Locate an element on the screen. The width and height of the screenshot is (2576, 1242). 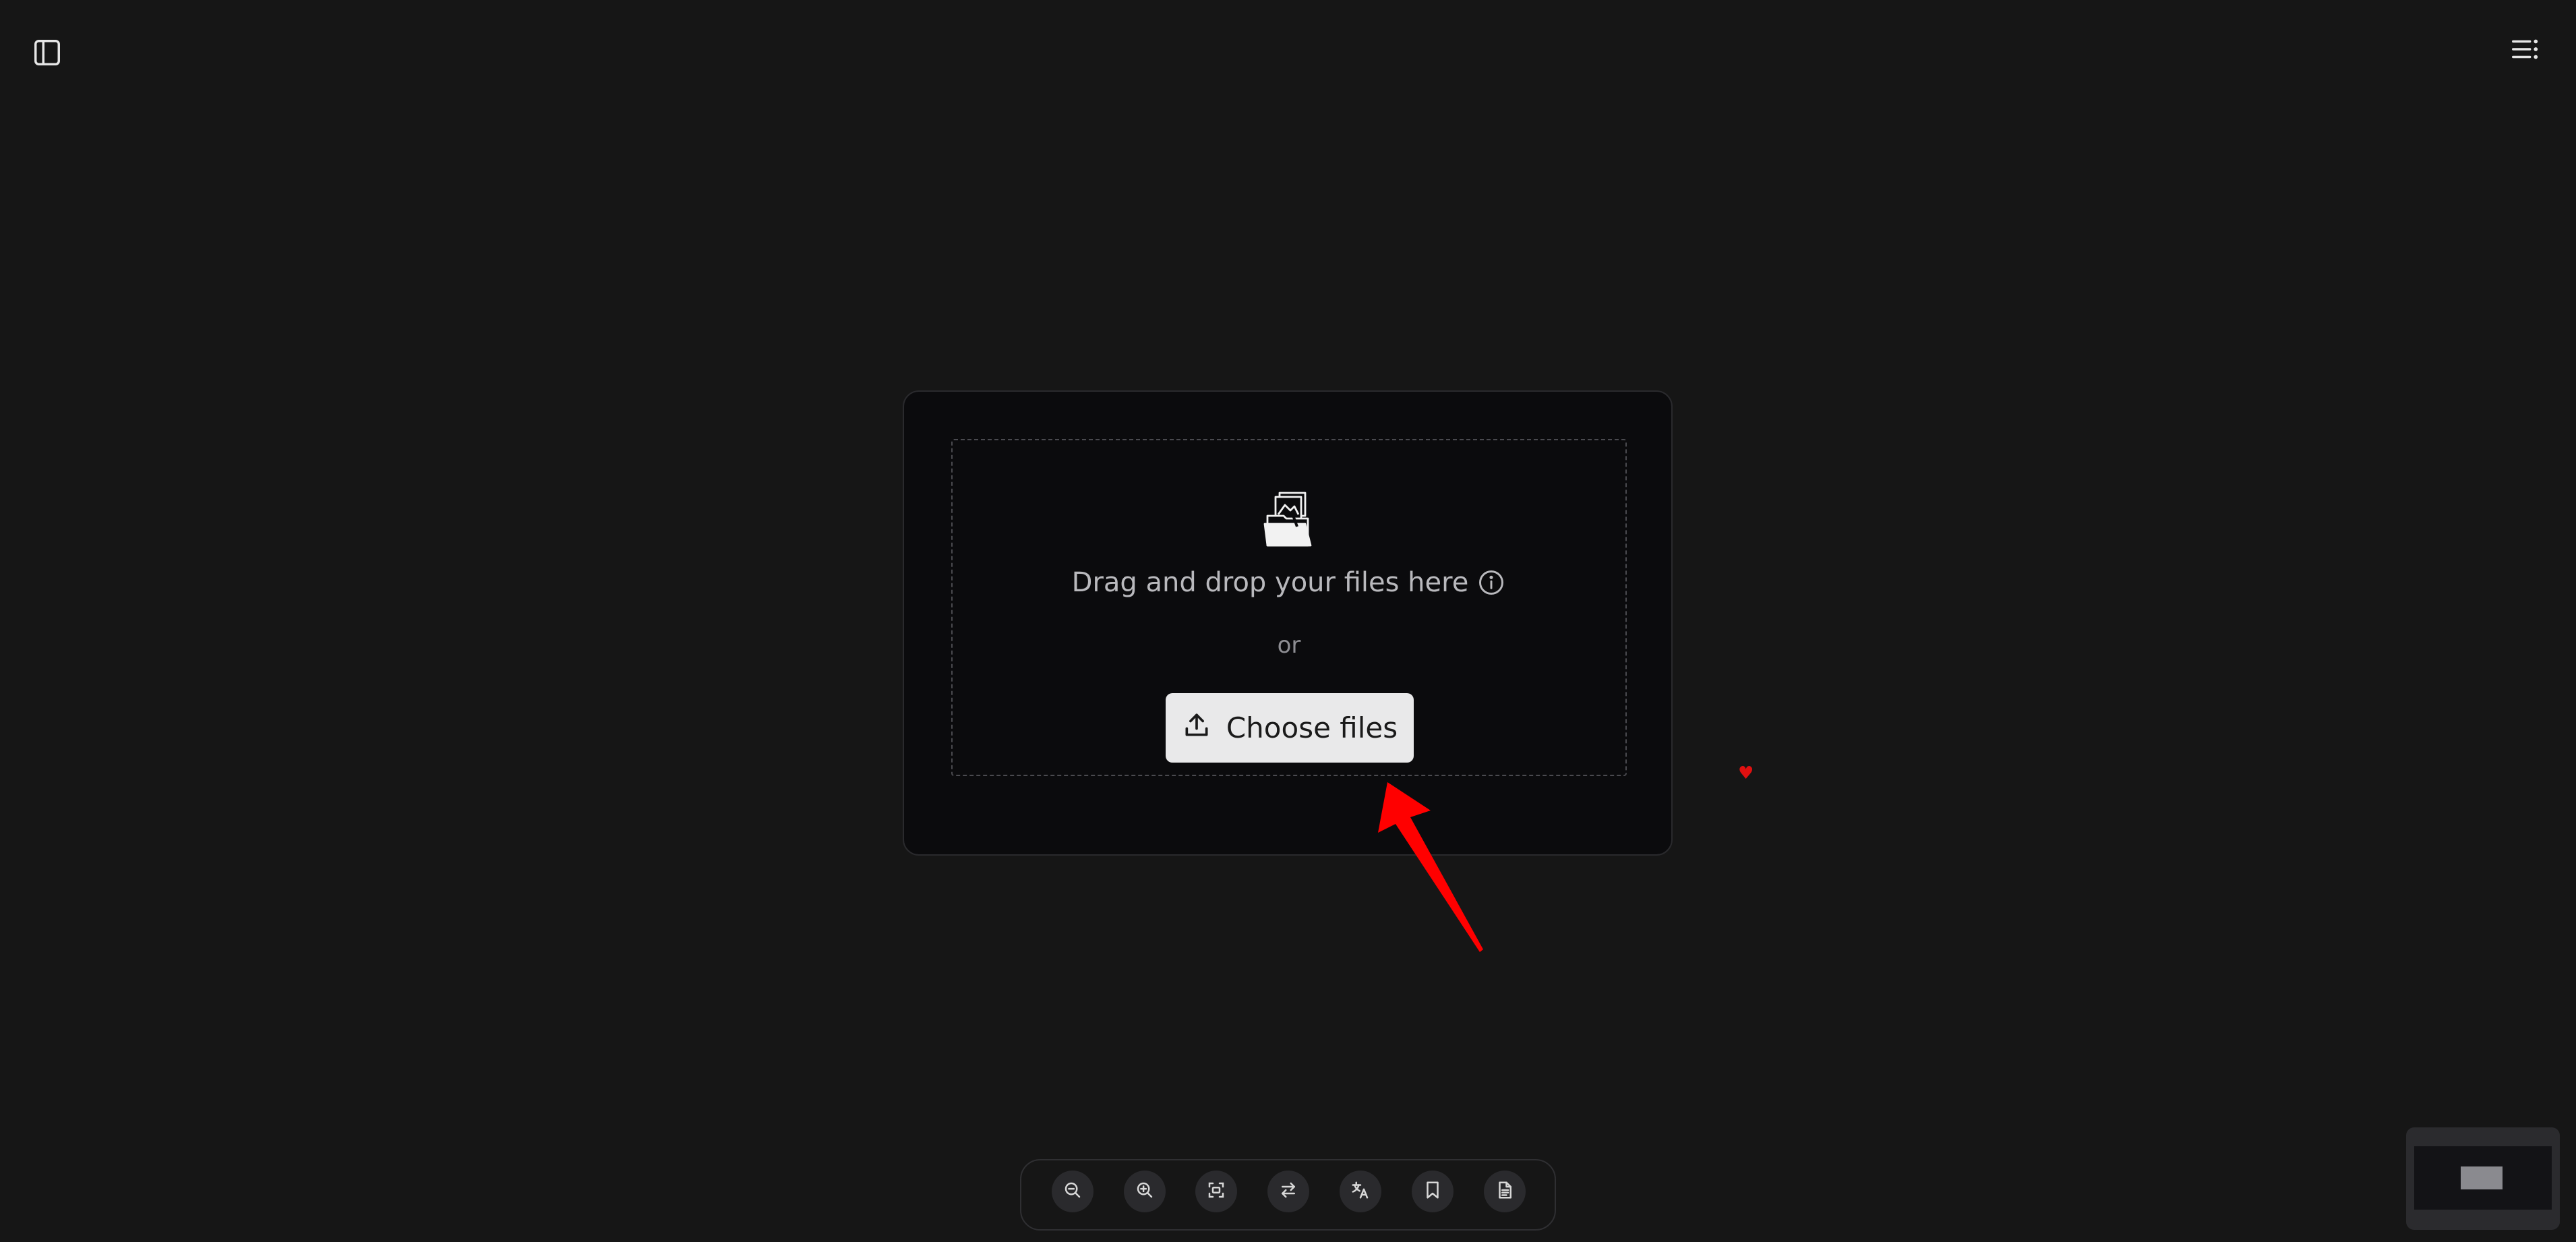
list-menu-icon is located at coordinates (2524, 50).